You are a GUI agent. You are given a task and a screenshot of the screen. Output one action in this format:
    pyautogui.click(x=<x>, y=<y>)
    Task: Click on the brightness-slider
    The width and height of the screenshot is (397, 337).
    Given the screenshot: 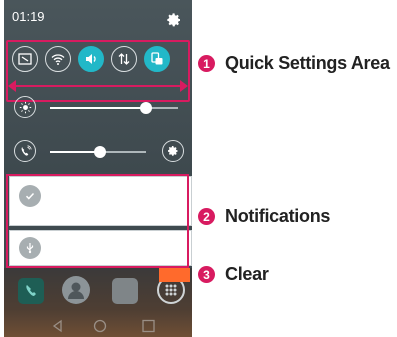 What is the action you would take?
    pyautogui.click(x=114, y=108)
    